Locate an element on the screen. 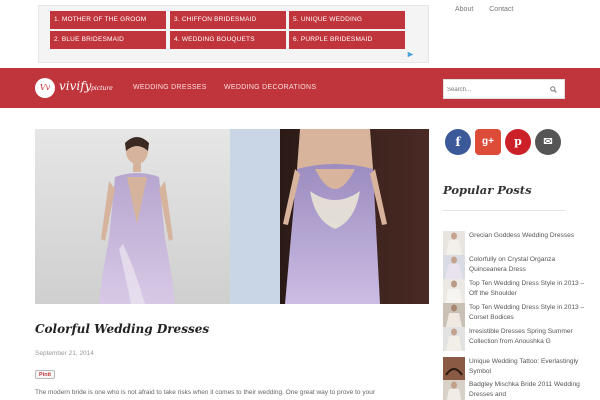 The width and height of the screenshot is (600, 400). search-box is located at coordinates (504, 89).